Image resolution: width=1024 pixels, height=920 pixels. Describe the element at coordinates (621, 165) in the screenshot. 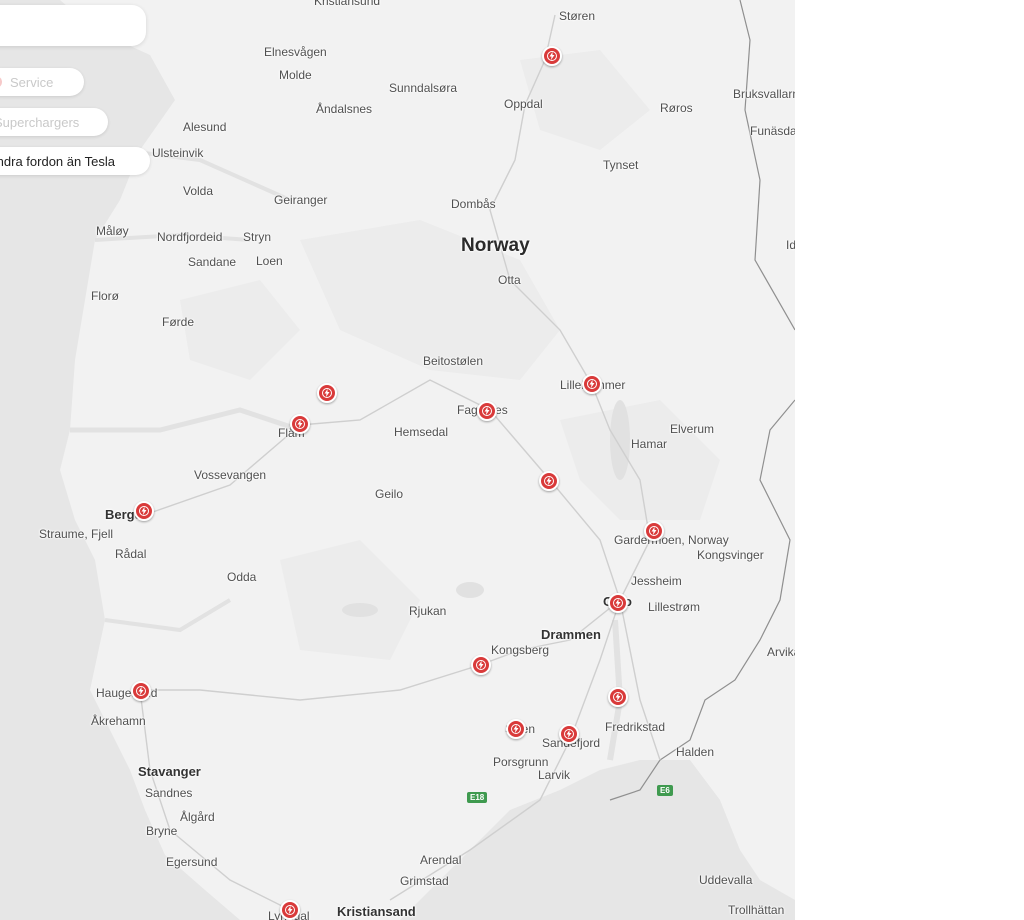

I see `place-label: Tynset` at that location.